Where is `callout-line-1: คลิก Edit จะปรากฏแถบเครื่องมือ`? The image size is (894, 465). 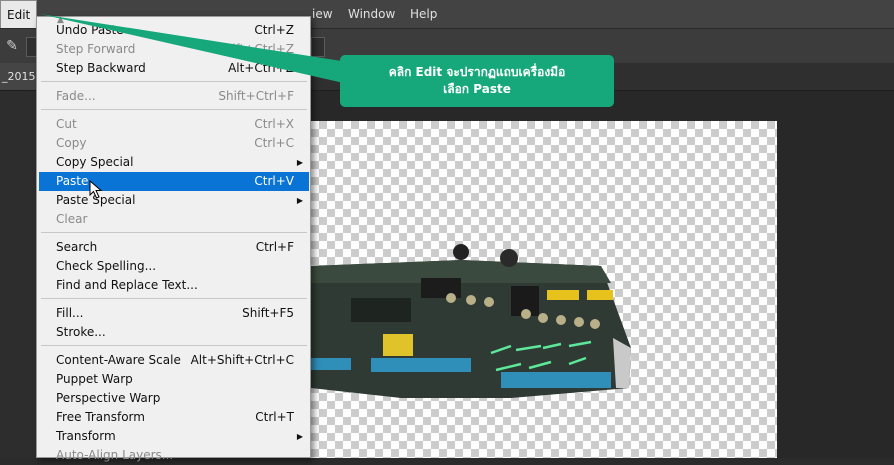
callout-line-1: คลิก Edit จะปรากฏแถบเครื่องมือ is located at coordinates (477, 72).